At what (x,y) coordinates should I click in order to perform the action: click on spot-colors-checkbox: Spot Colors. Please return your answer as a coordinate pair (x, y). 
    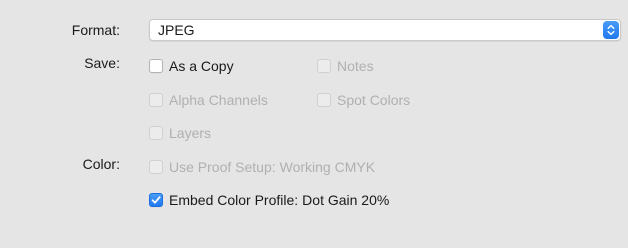
    Looking at the image, I should click on (363, 100).